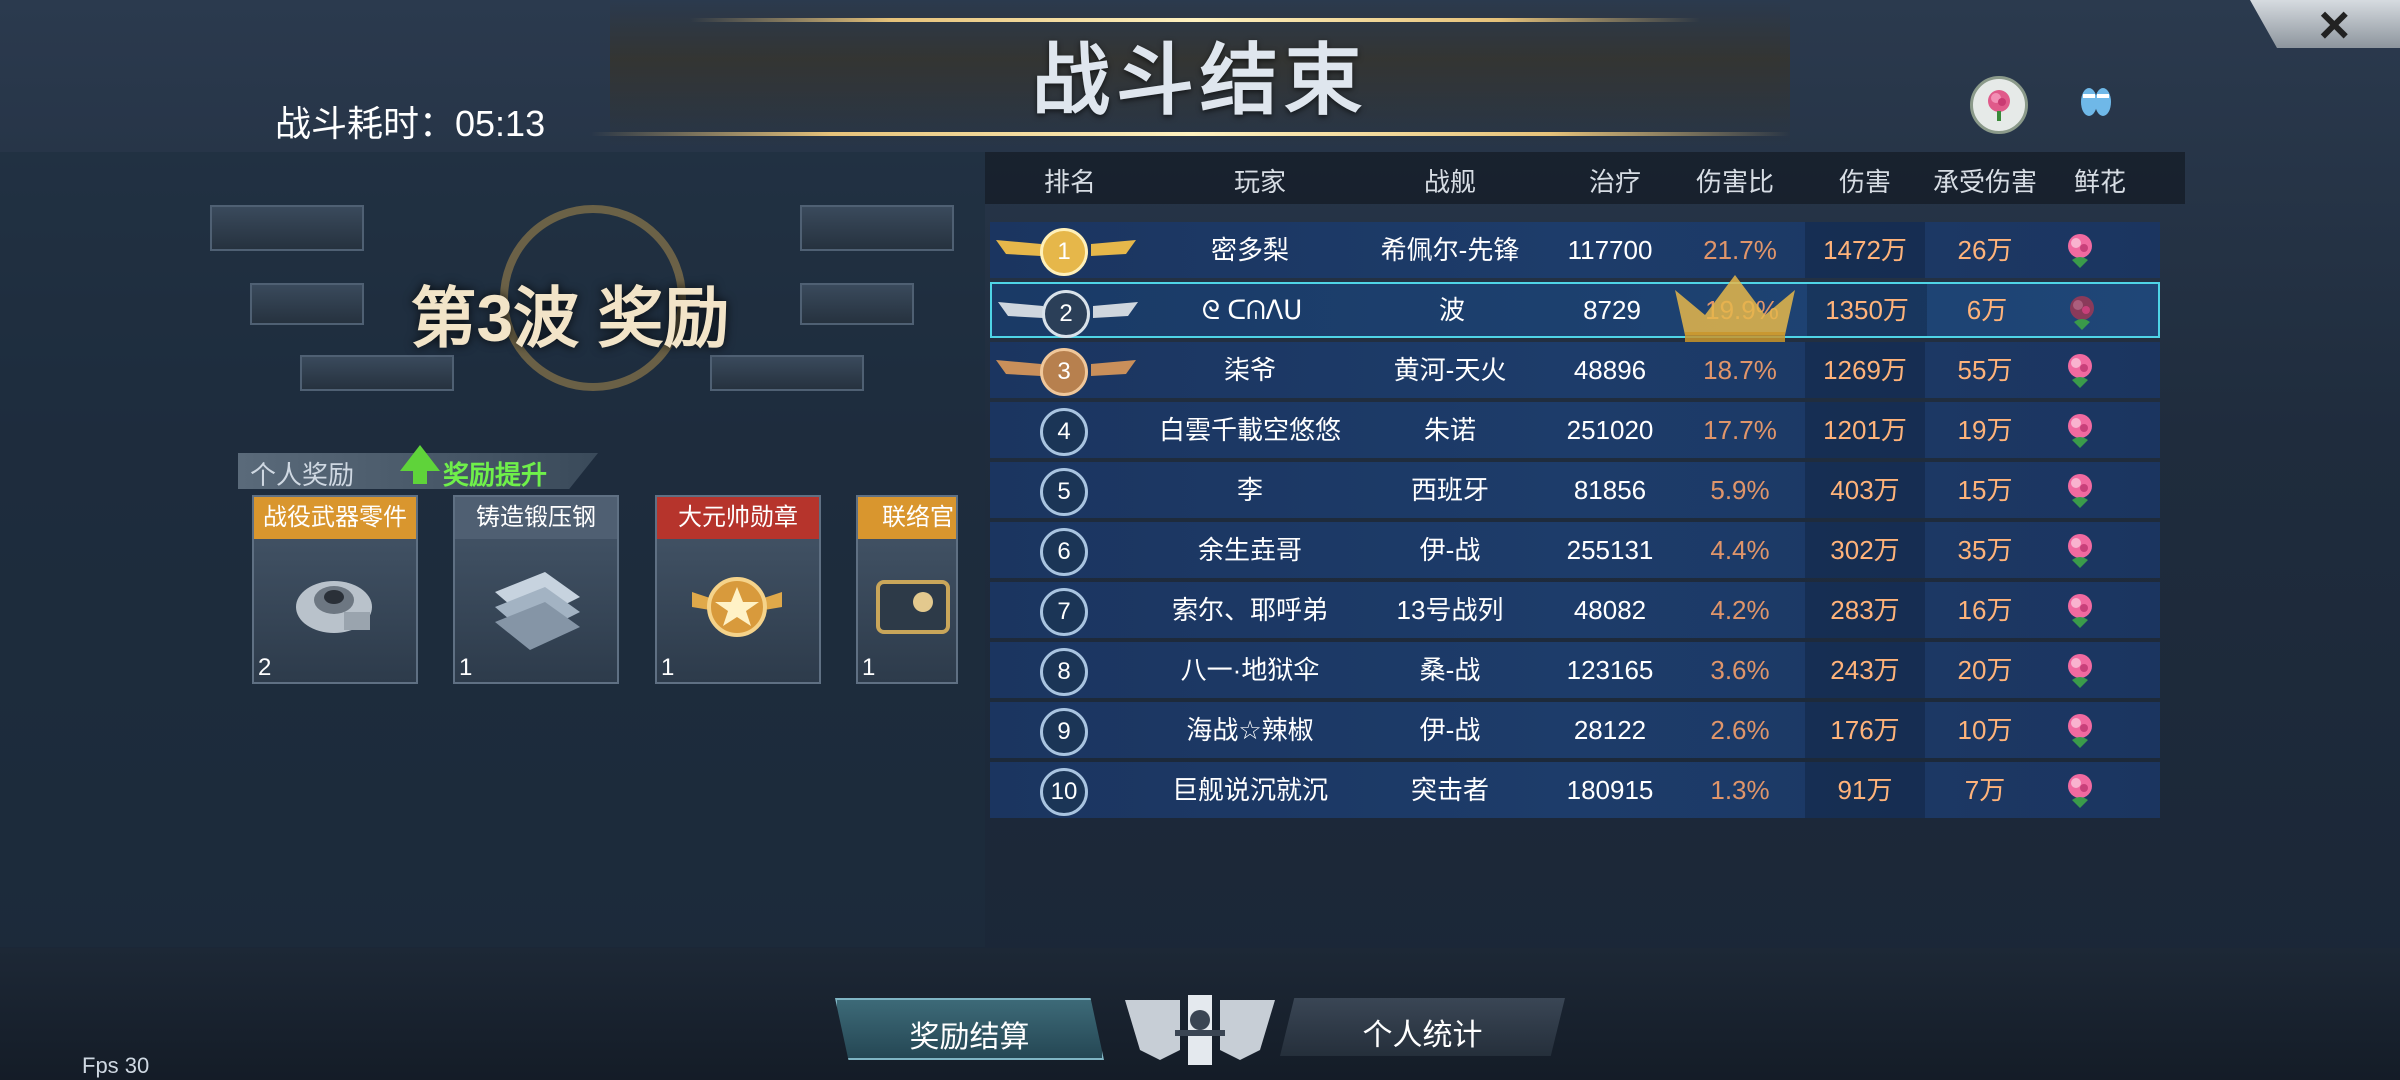 This screenshot has width=2400, height=1080. What do you see at coordinates (1450, 730) in the screenshot?
I see `ship-name: 伊-战` at bounding box center [1450, 730].